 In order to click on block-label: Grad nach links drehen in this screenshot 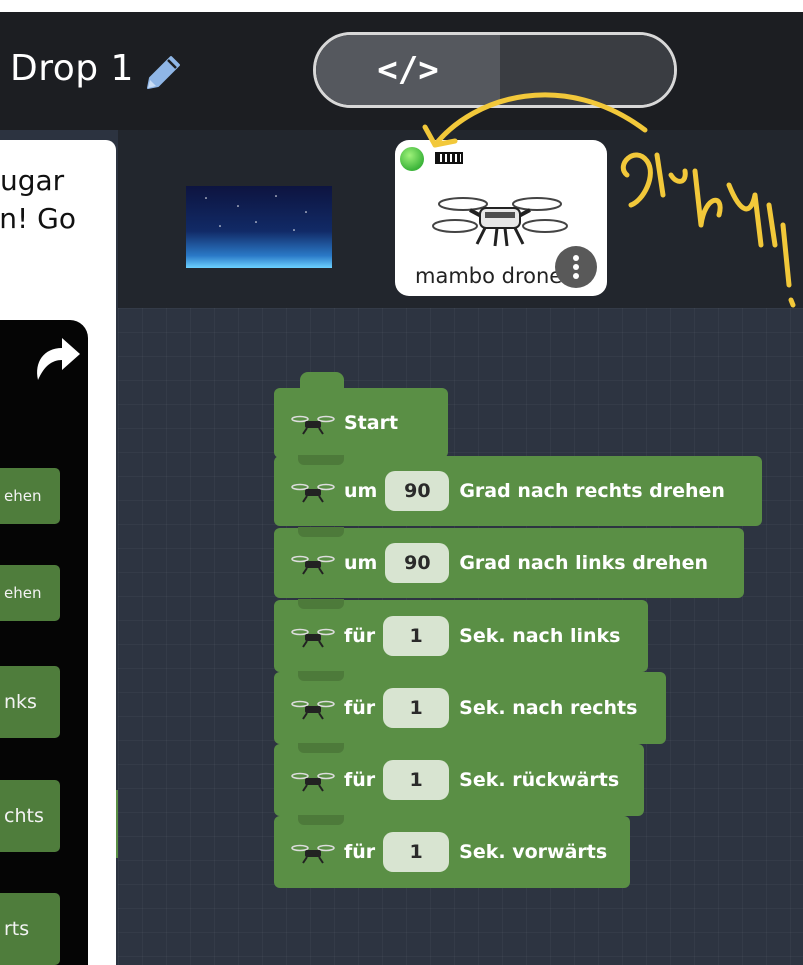, I will do `click(583, 563)`.